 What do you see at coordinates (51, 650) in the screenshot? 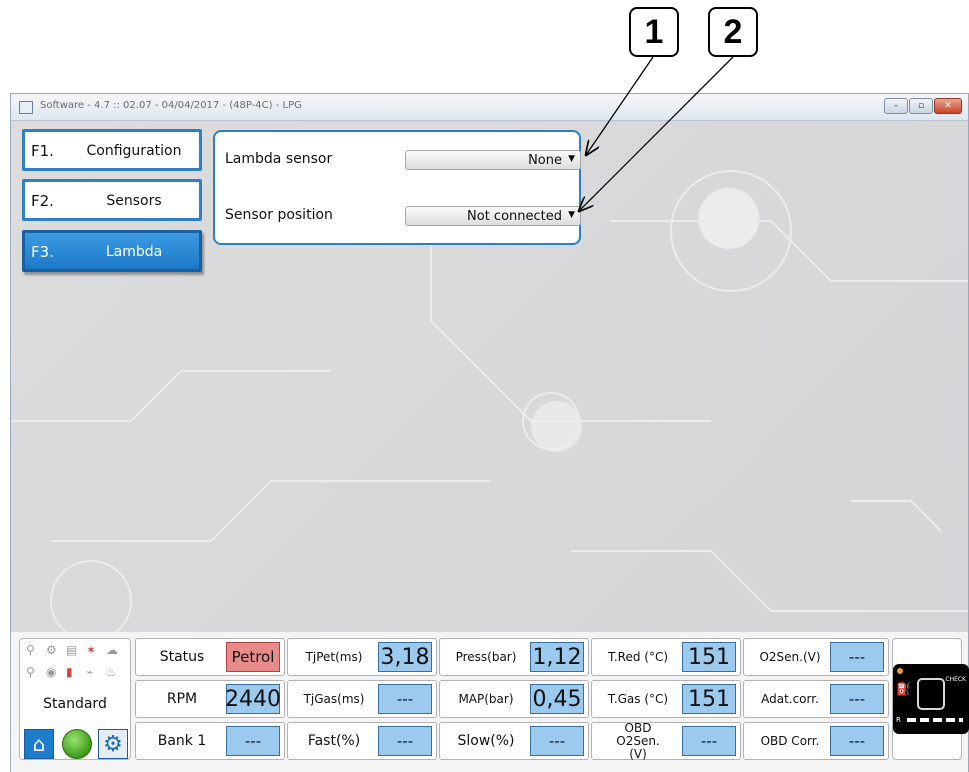
I see `filter-icon: ⚙` at bounding box center [51, 650].